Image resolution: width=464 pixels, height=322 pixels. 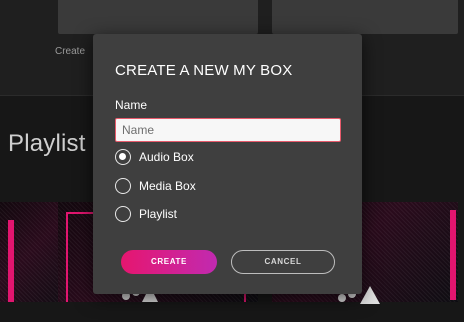 What do you see at coordinates (228, 130) in the screenshot?
I see `name-input` at bounding box center [228, 130].